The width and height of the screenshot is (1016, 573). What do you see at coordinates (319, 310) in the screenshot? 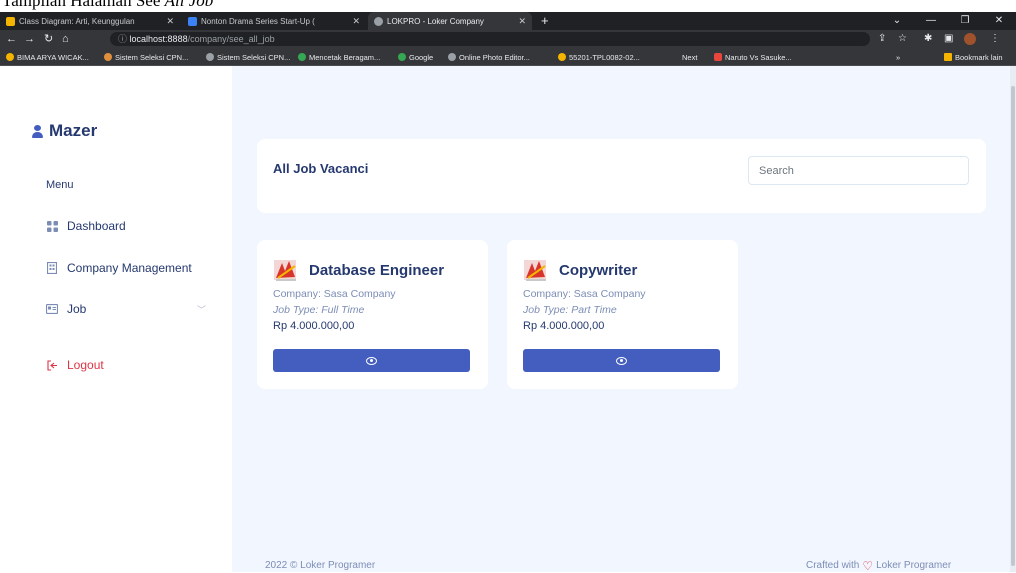
I see `job-type: Job Type: Full Time` at bounding box center [319, 310].